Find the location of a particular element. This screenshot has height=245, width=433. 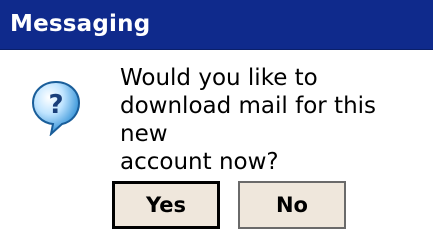

question-icon: ? is located at coordinates (56, 108).